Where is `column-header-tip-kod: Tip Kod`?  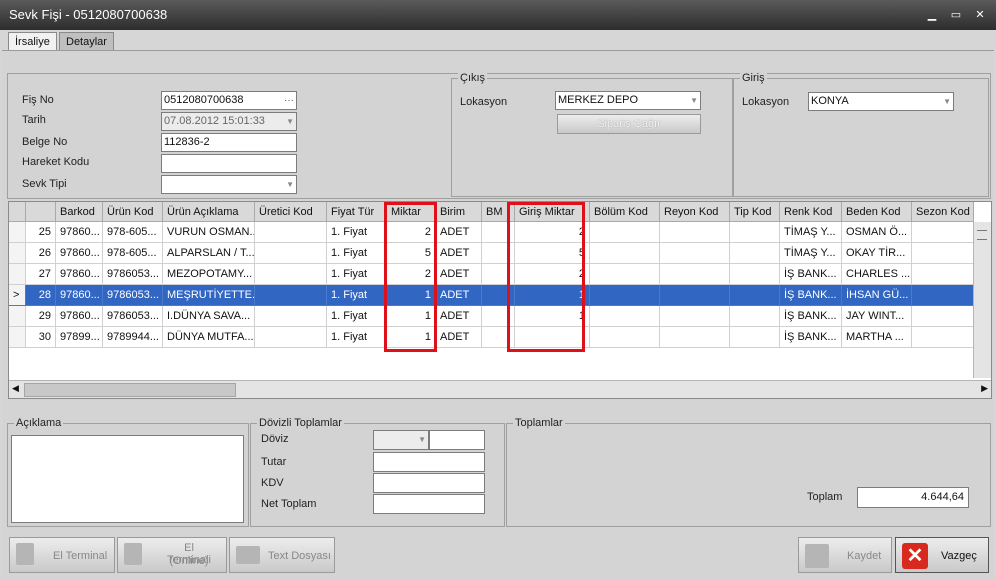 column-header-tip-kod: Tip Kod is located at coordinates (755, 212).